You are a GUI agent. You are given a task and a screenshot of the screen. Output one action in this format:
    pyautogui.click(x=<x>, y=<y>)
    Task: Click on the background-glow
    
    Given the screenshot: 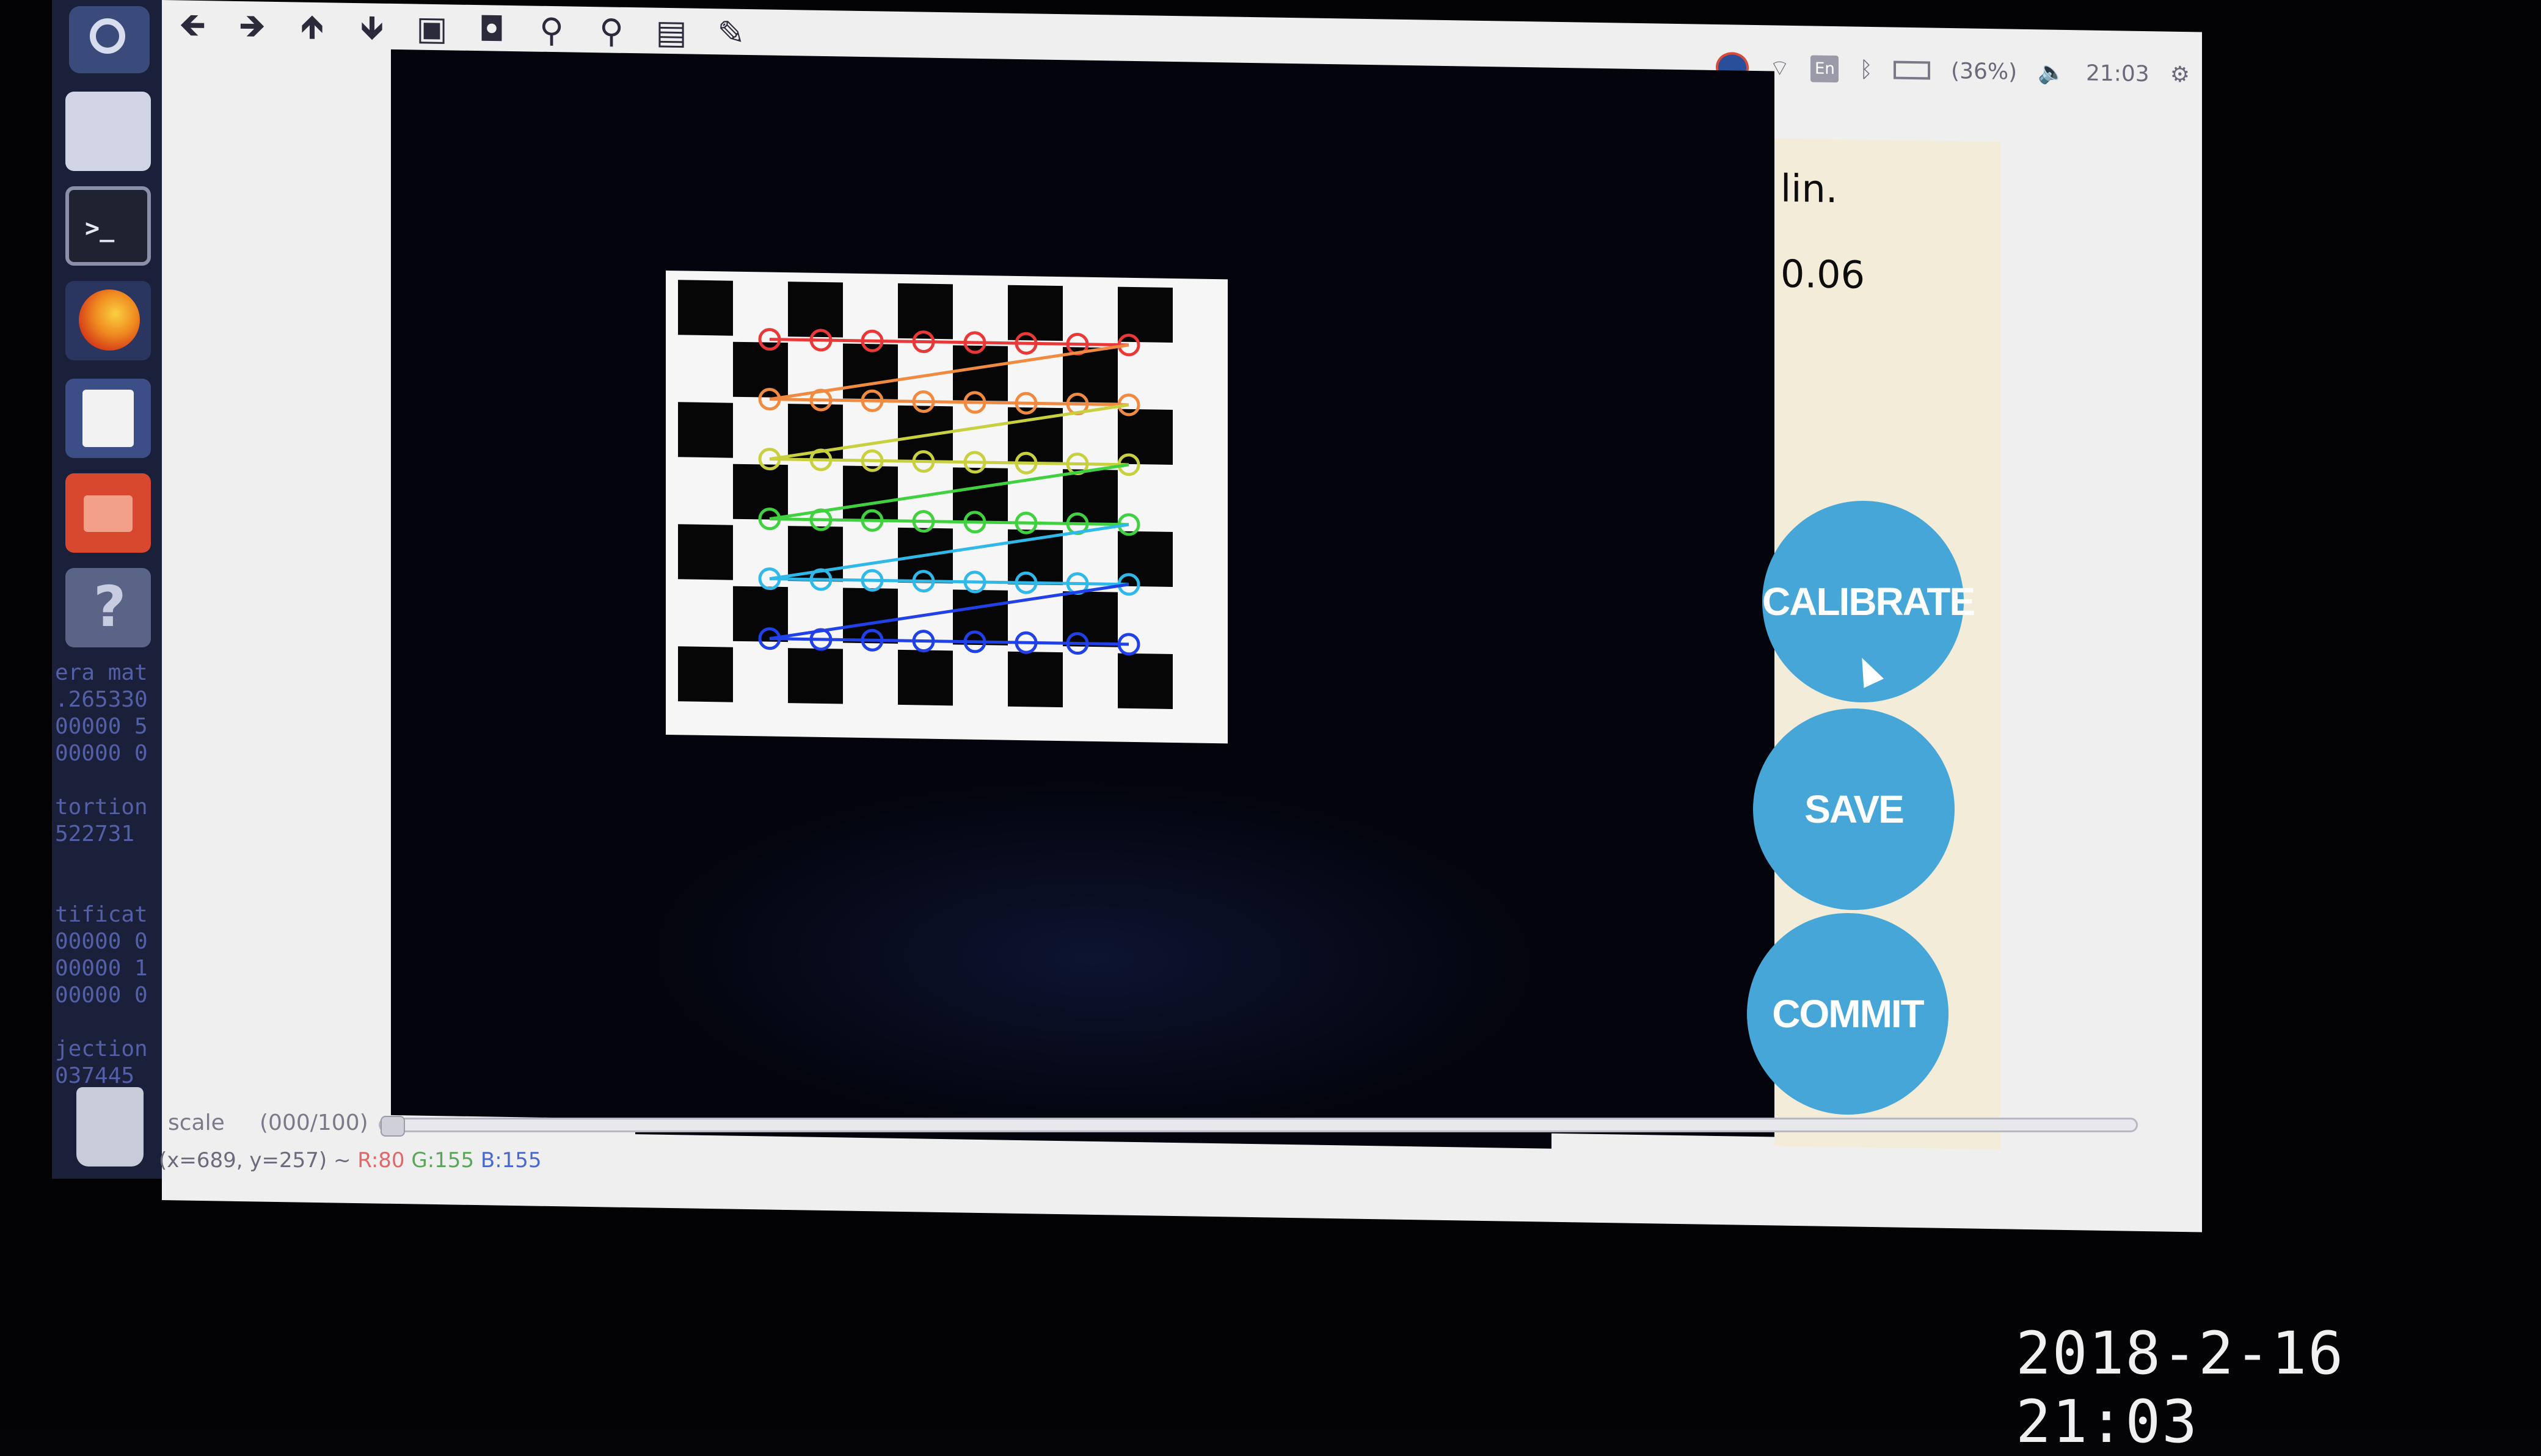 What is the action you would take?
    pyautogui.click(x=1093, y=958)
    